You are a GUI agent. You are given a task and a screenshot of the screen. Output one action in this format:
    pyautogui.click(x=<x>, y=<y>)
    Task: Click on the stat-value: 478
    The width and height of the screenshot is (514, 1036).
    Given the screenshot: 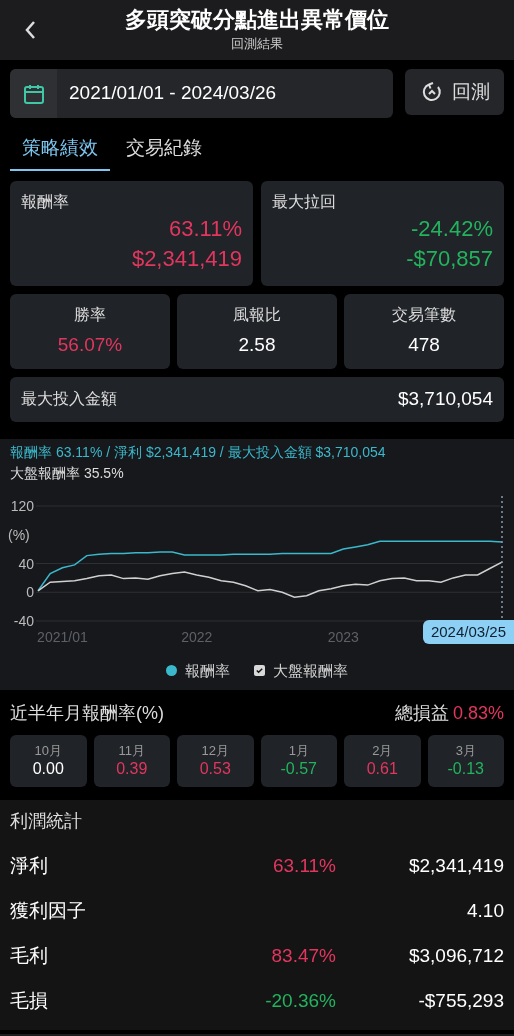 What is the action you would take?
    pyautogui.click(x=424, y=344)
    